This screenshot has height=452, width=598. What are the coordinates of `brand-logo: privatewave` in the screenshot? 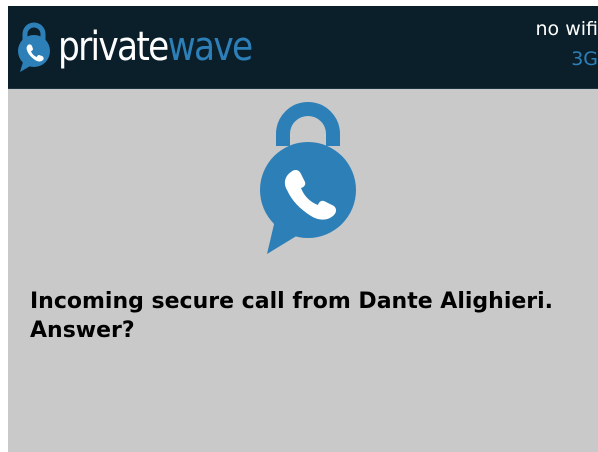 It's located at (148, 47).